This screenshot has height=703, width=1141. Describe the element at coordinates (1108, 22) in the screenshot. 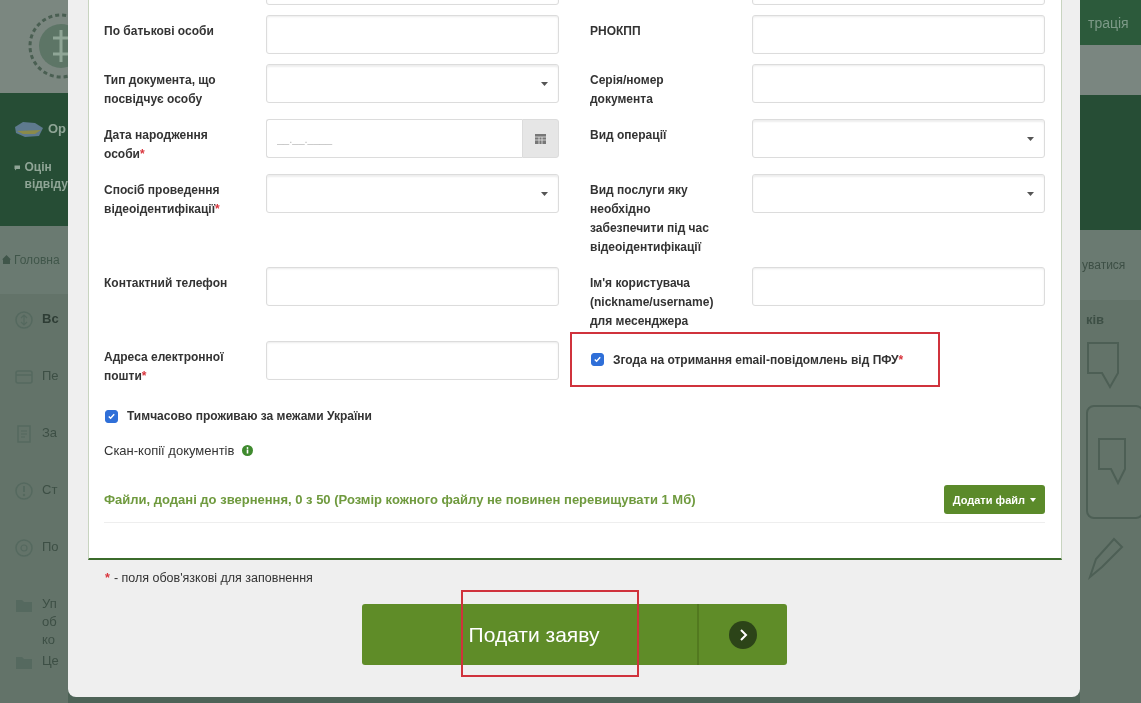

I see `header-link: трація` at that location.